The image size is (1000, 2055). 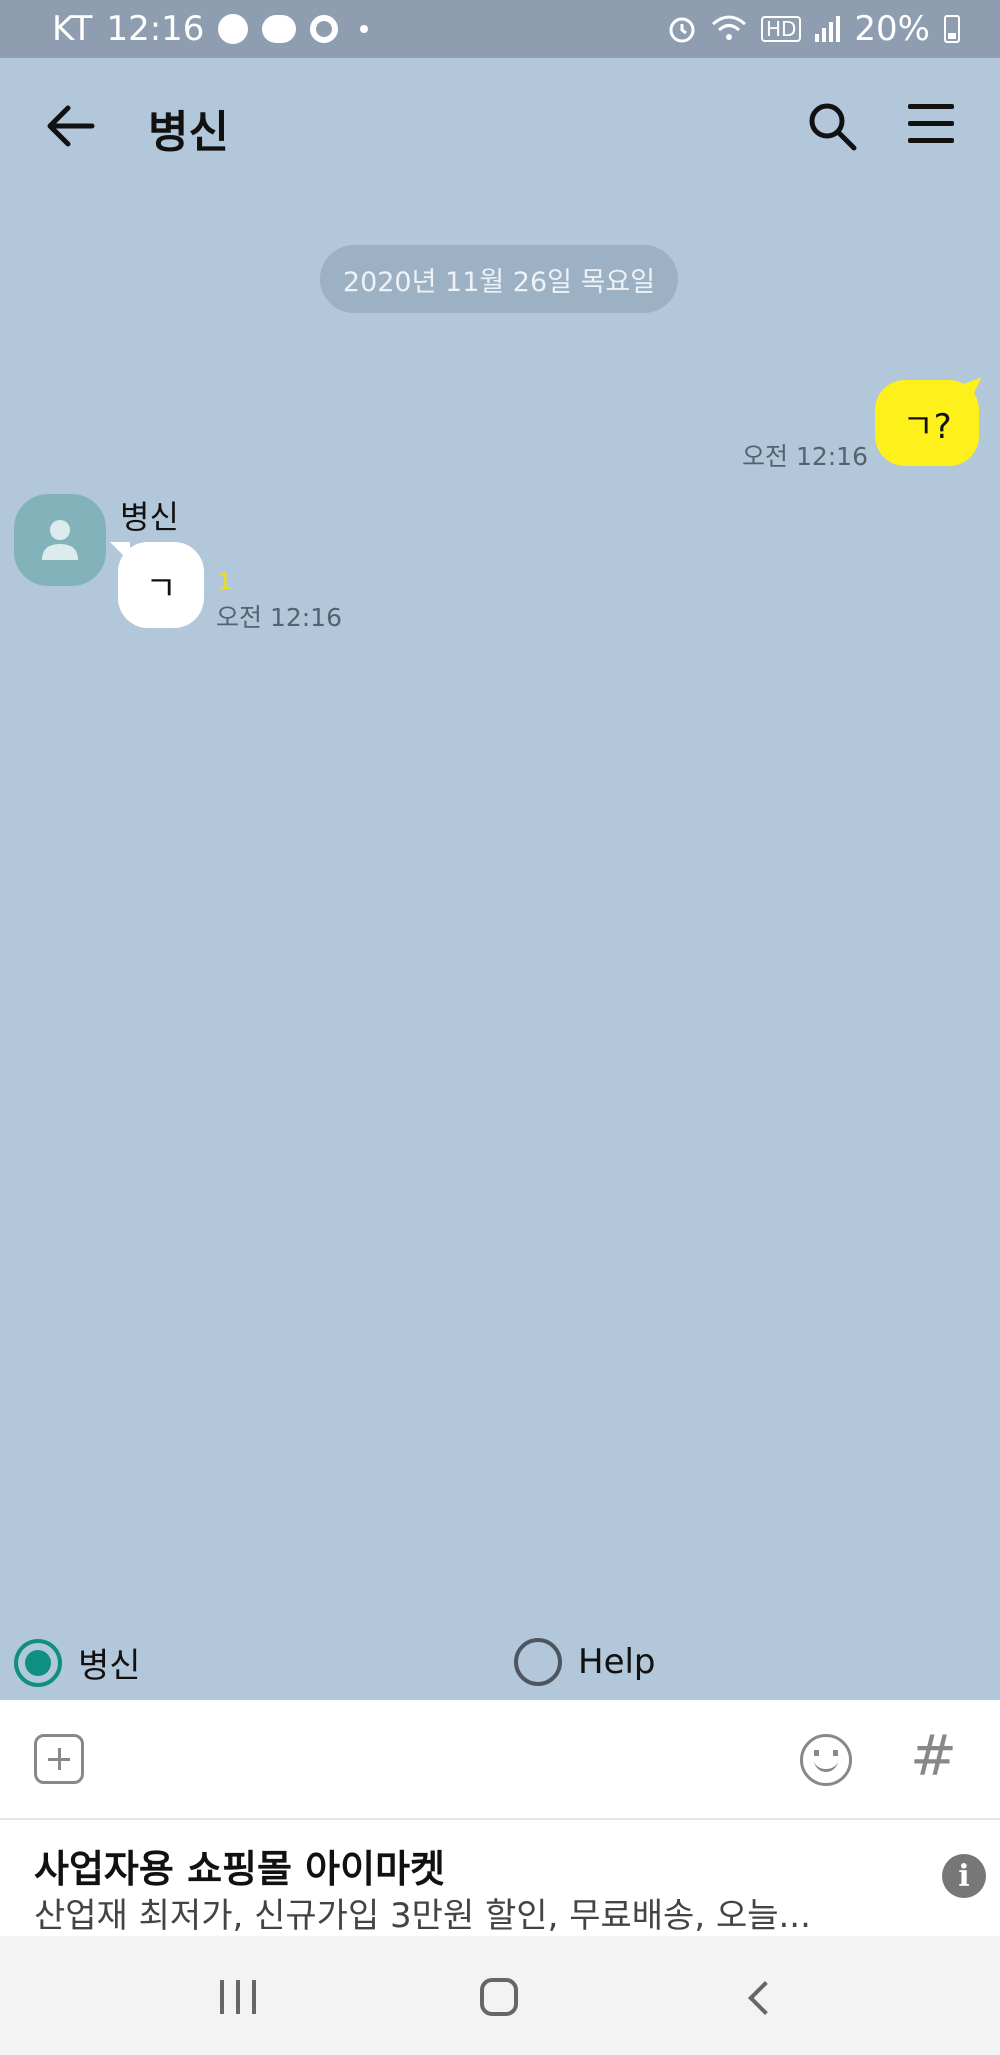 What do you see at coordinates (933, 1756) in the screenshot?
I see `hashtag-search-button: #` at bounding box center [933, 1756].